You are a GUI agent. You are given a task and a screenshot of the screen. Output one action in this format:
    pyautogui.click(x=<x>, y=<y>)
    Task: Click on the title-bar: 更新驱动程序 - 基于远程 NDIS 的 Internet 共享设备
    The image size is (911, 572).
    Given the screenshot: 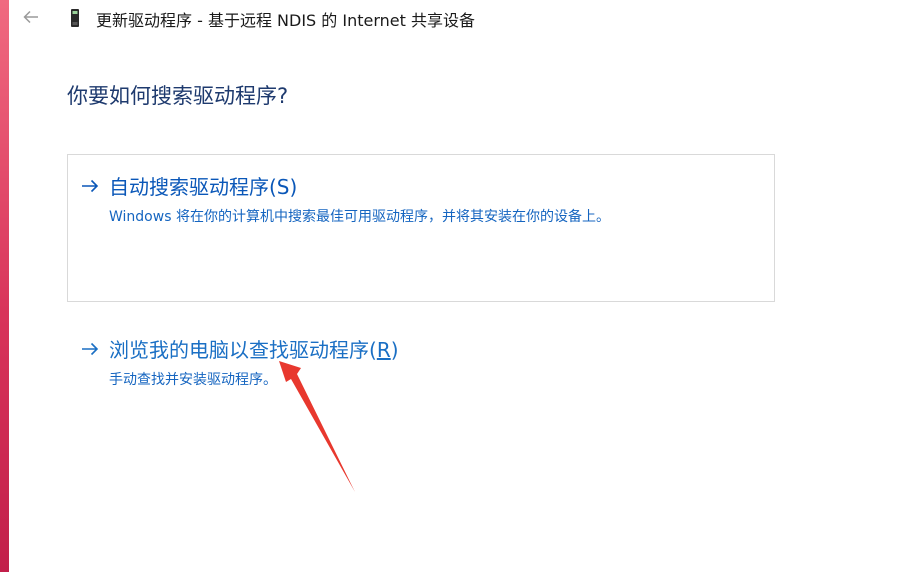 What is the action you would take?
    pyautogui.click(x=455, y=19)
    